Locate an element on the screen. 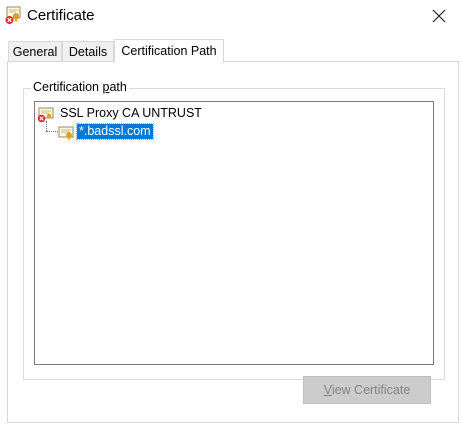 Image resolution: width=462 pixels, height=426 pixels. close-button is located at coordinates (439, 16).